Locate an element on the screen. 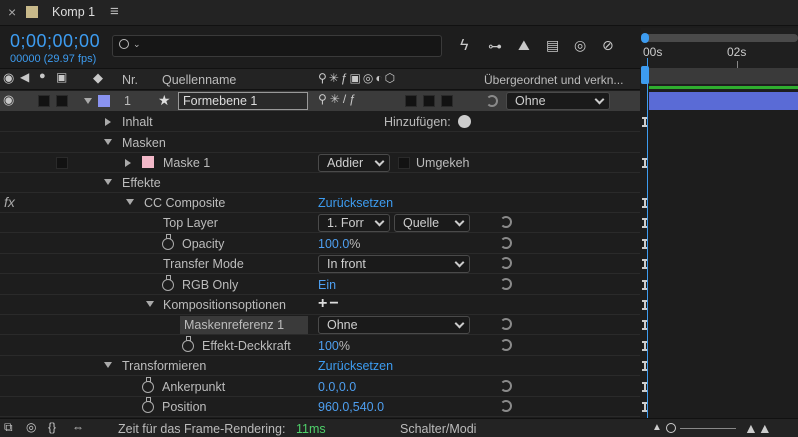  ankerpunkt-value: 0.0,0.0 is located at coordinates (337, 387).